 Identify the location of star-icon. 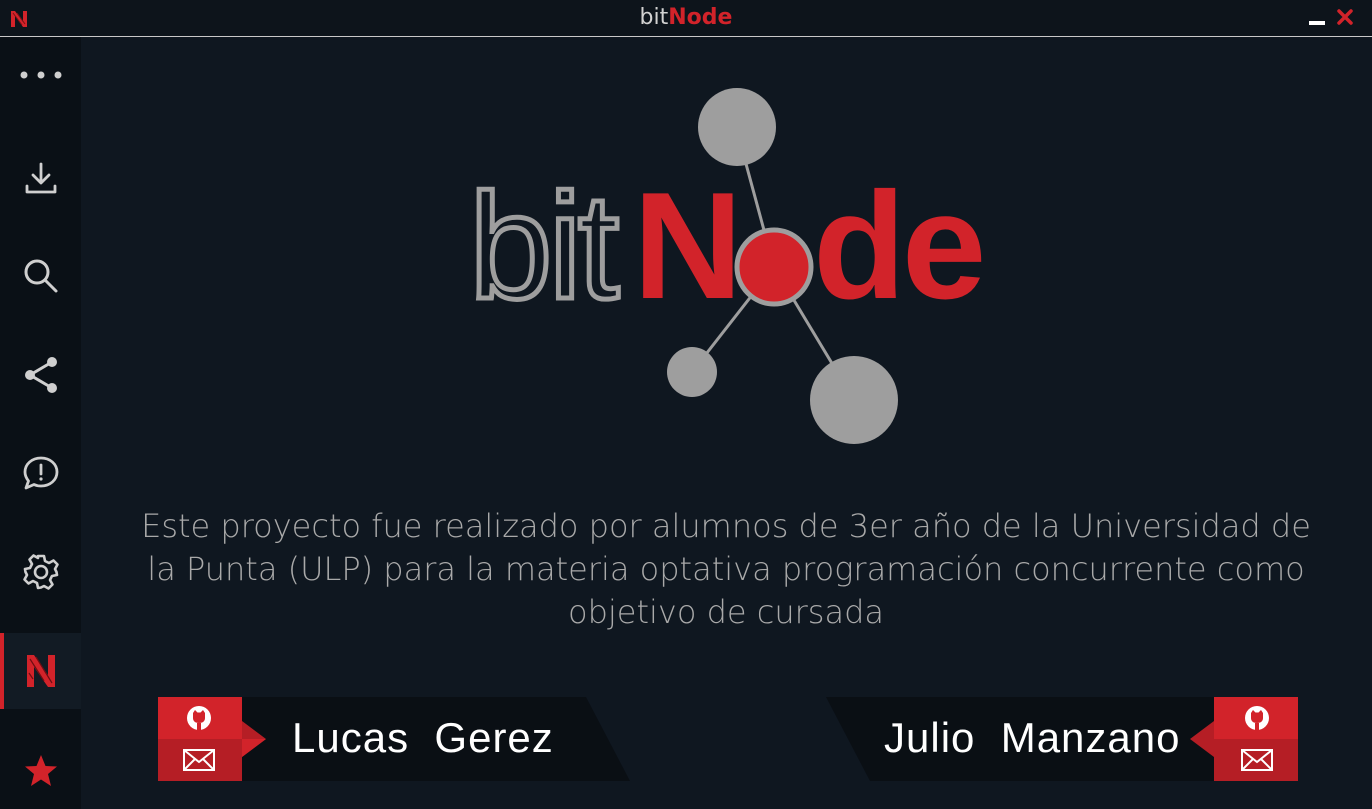
(40, 770).